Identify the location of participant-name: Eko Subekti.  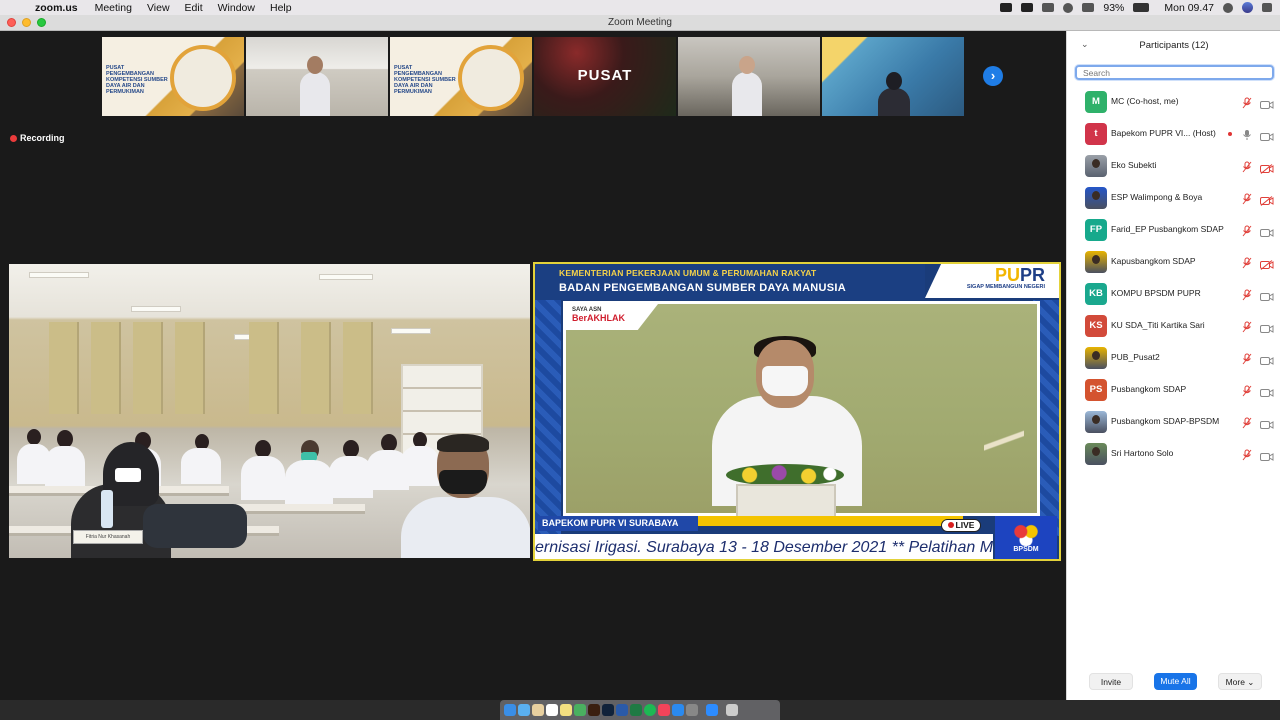
(1134, 165).